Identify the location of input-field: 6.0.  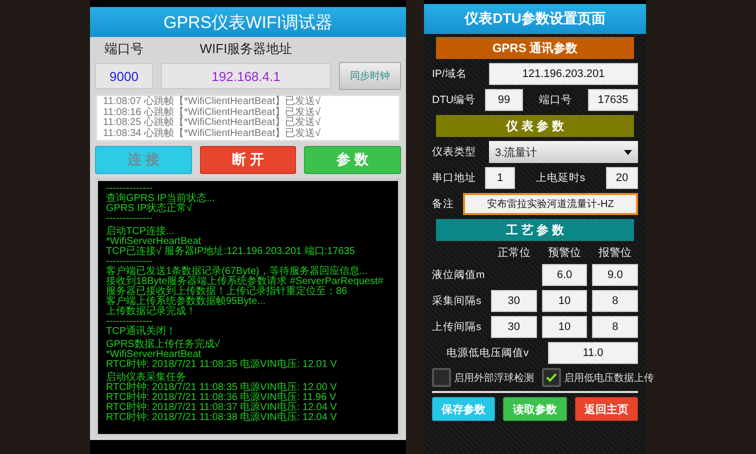
(565, 275).